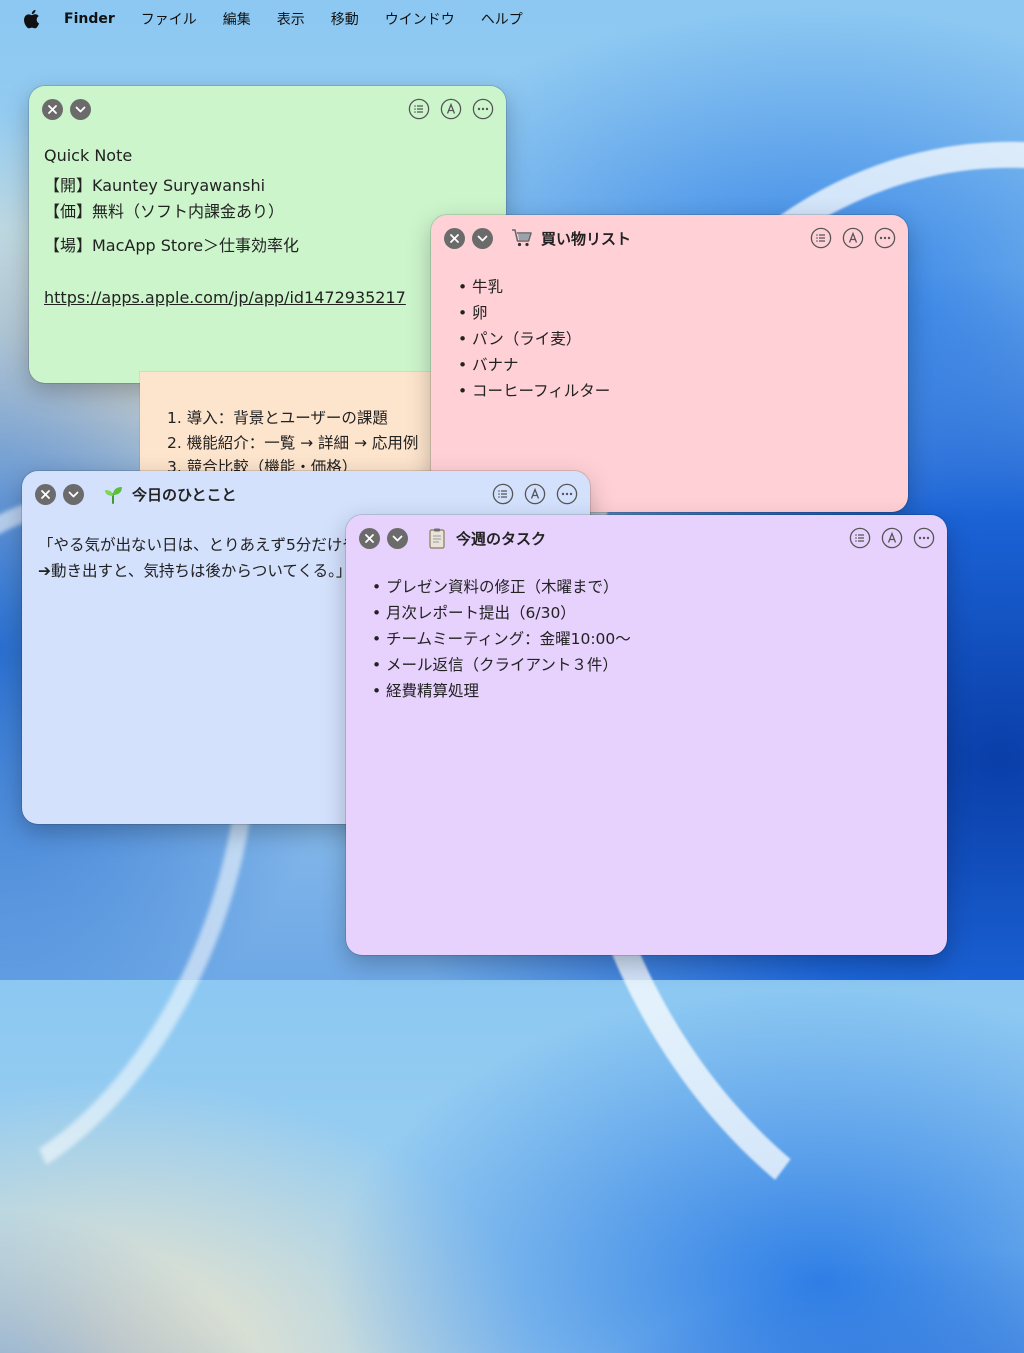 The height and width of the screenshot is (1353, 1024). I want to click on note-line: Quick Note, so click(88, 155).